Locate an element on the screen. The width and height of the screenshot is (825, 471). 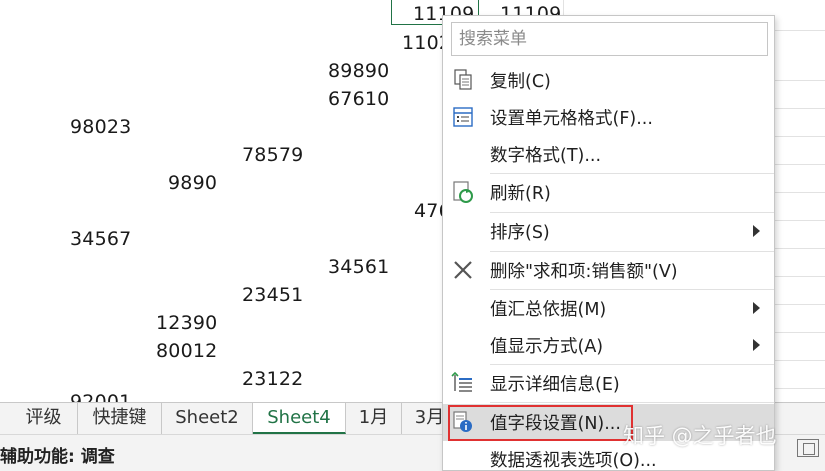
page-layout-view-icon is located at coordinates (808, 448).